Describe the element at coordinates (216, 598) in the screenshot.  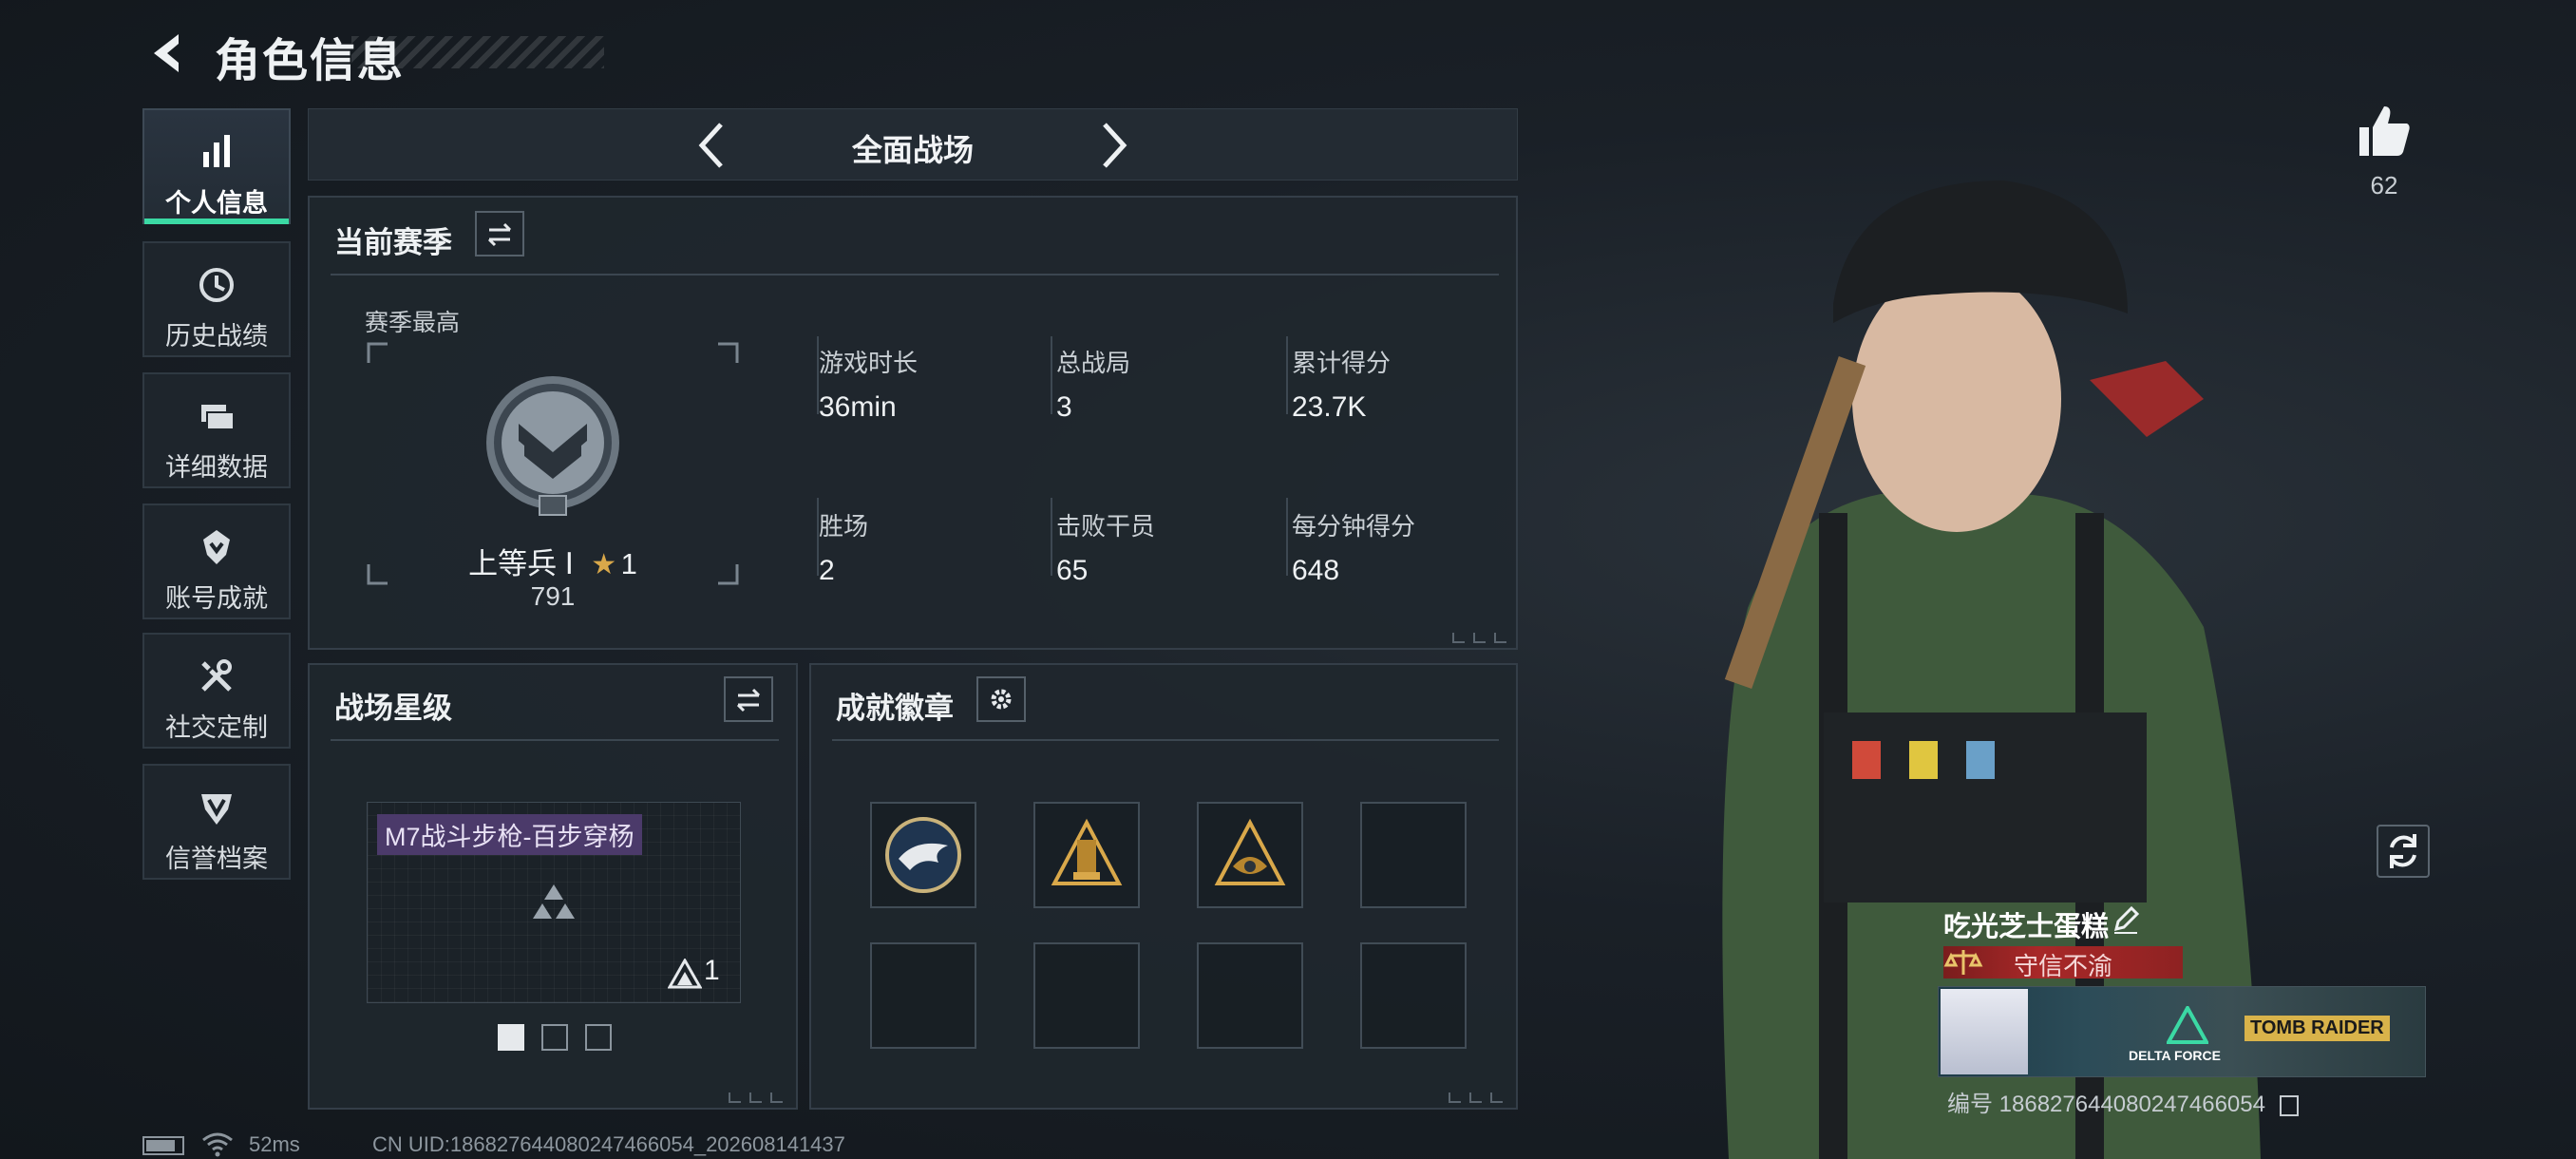
I see `sidebar-item-label: 账号成就` at that location.